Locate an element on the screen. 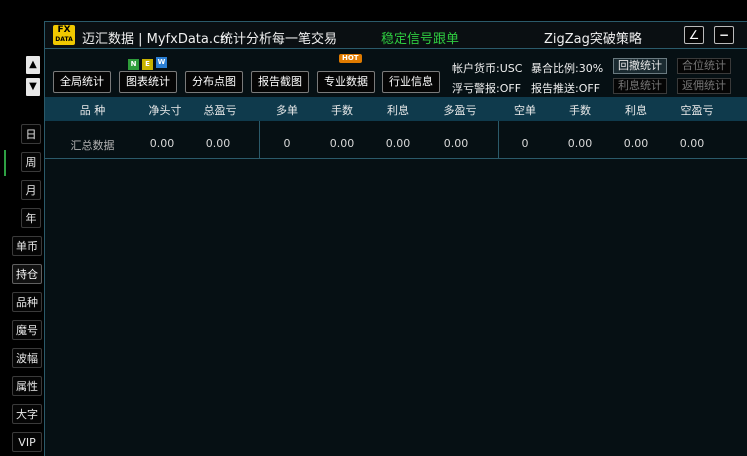 This screenshot has width=747, height=456. hot-badge: HOT is located at coordinates (350, 58).